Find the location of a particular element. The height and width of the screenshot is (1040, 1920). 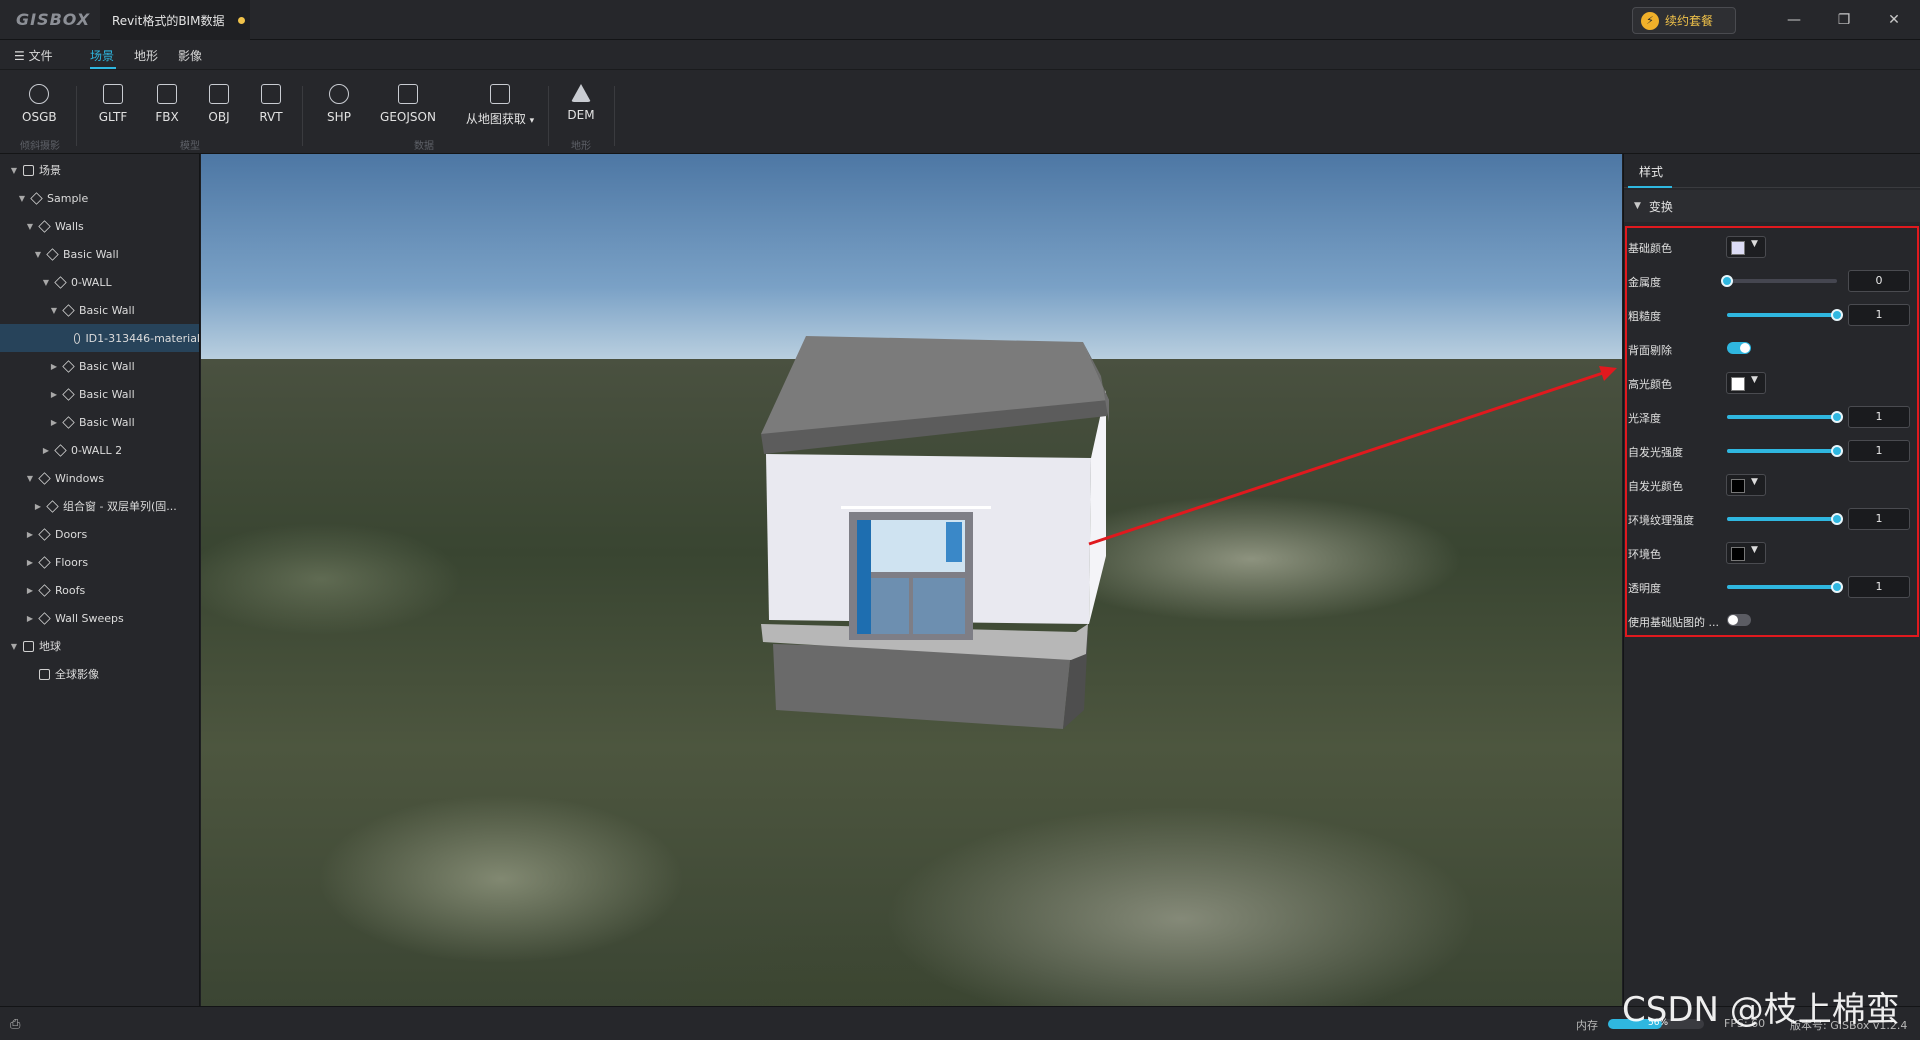

doc-icon: ⎙ is located at coordinates (15, 1024).